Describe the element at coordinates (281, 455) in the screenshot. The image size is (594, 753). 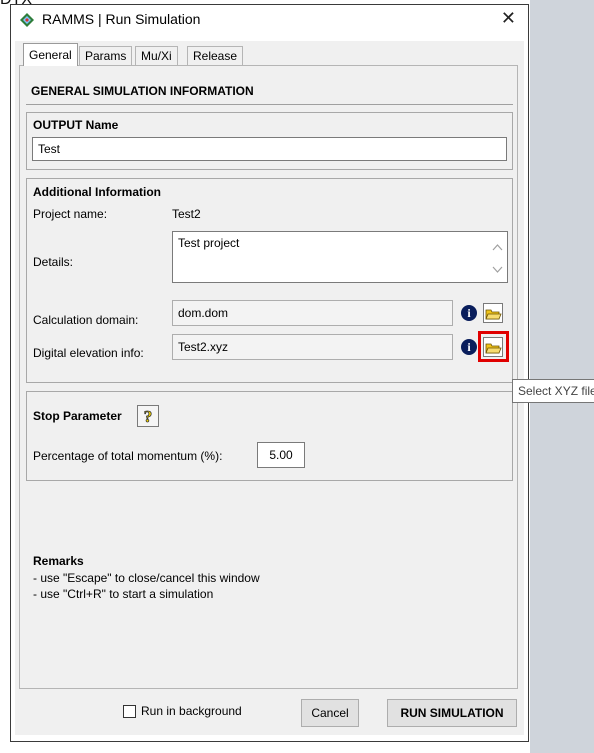
I see `momentum-input: 5.00` at that location.